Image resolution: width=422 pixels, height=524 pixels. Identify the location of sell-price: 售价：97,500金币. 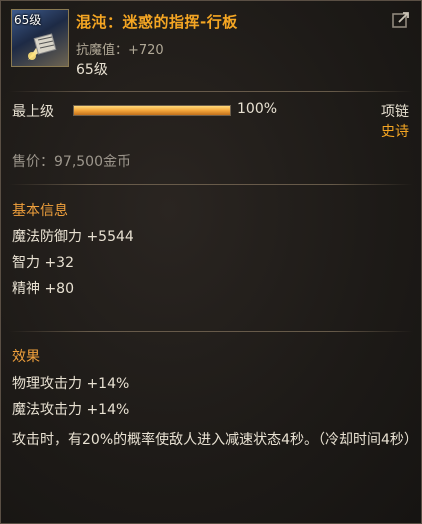
(71, 162).